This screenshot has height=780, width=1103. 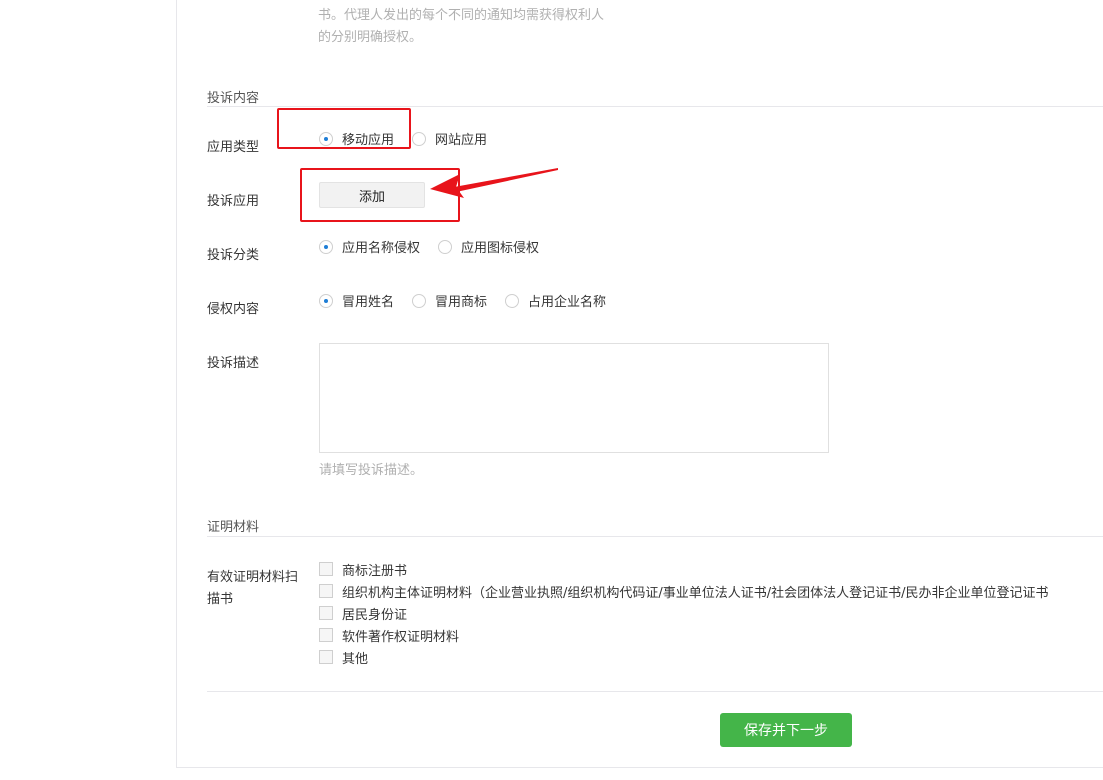 What do you see at coordinates (574, 398) in the screenshot?
I see `description-textarea` at bounding box center [574, 398].